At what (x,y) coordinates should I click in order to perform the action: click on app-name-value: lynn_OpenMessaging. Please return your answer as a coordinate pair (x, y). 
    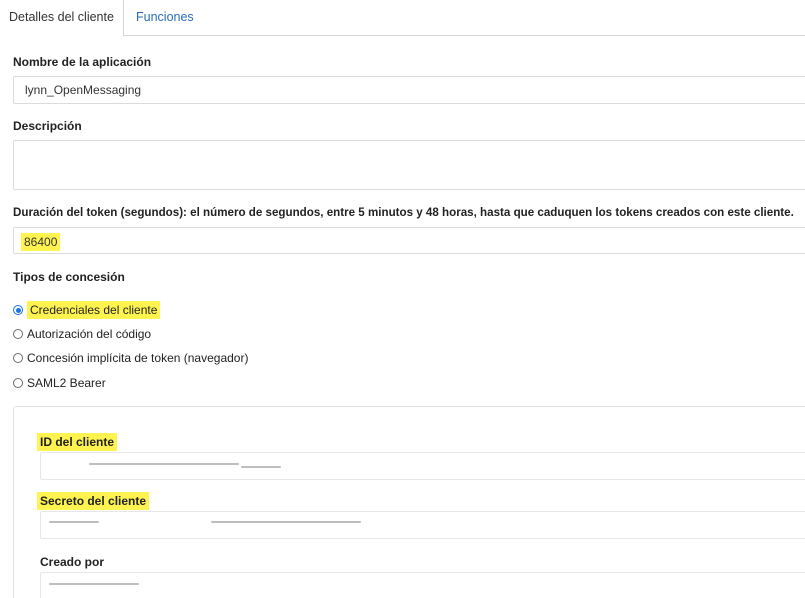
    Looking at the image, I should click on (83, 90).